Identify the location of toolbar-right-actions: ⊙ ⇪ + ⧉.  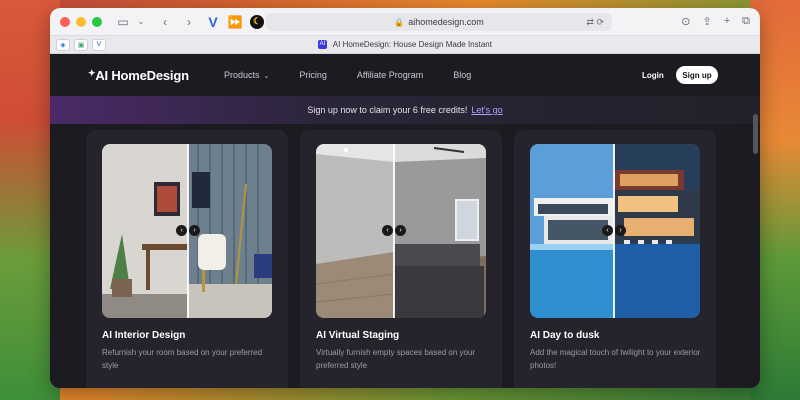
(715, 21).